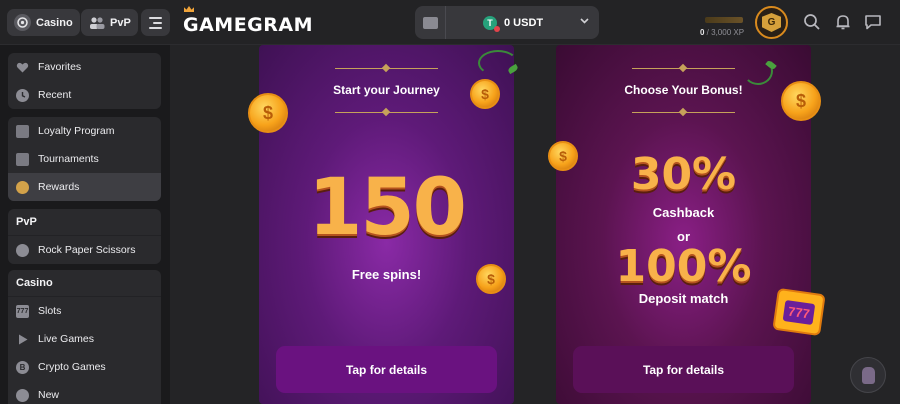 Image resolution: width=900 pixels, height=404 pixels. I want to click on pvp-tab-label: PvP, so click(120, 22).